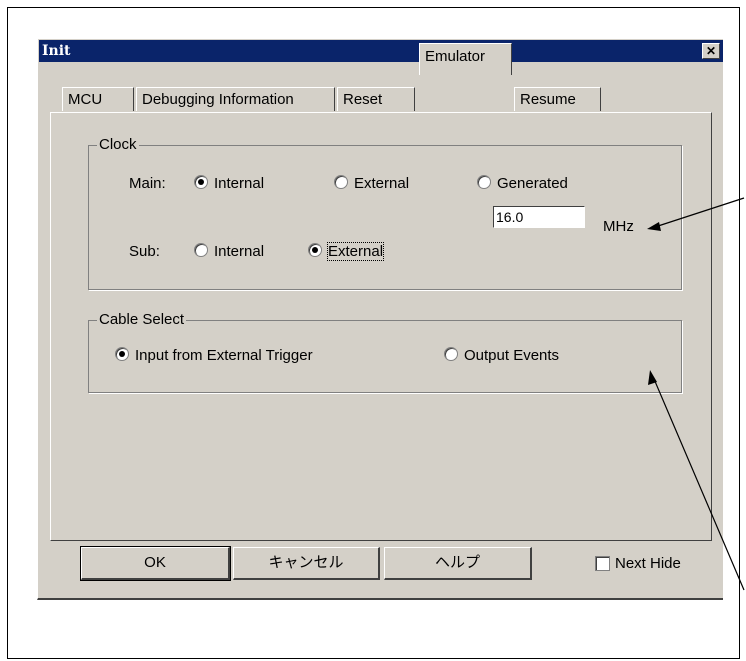 This screenshot has height=661, width=746. What do you see at coordinates (455, 56) in the screenshot?
I see `tab-label: Emulator` at bounding box center [455, 56].